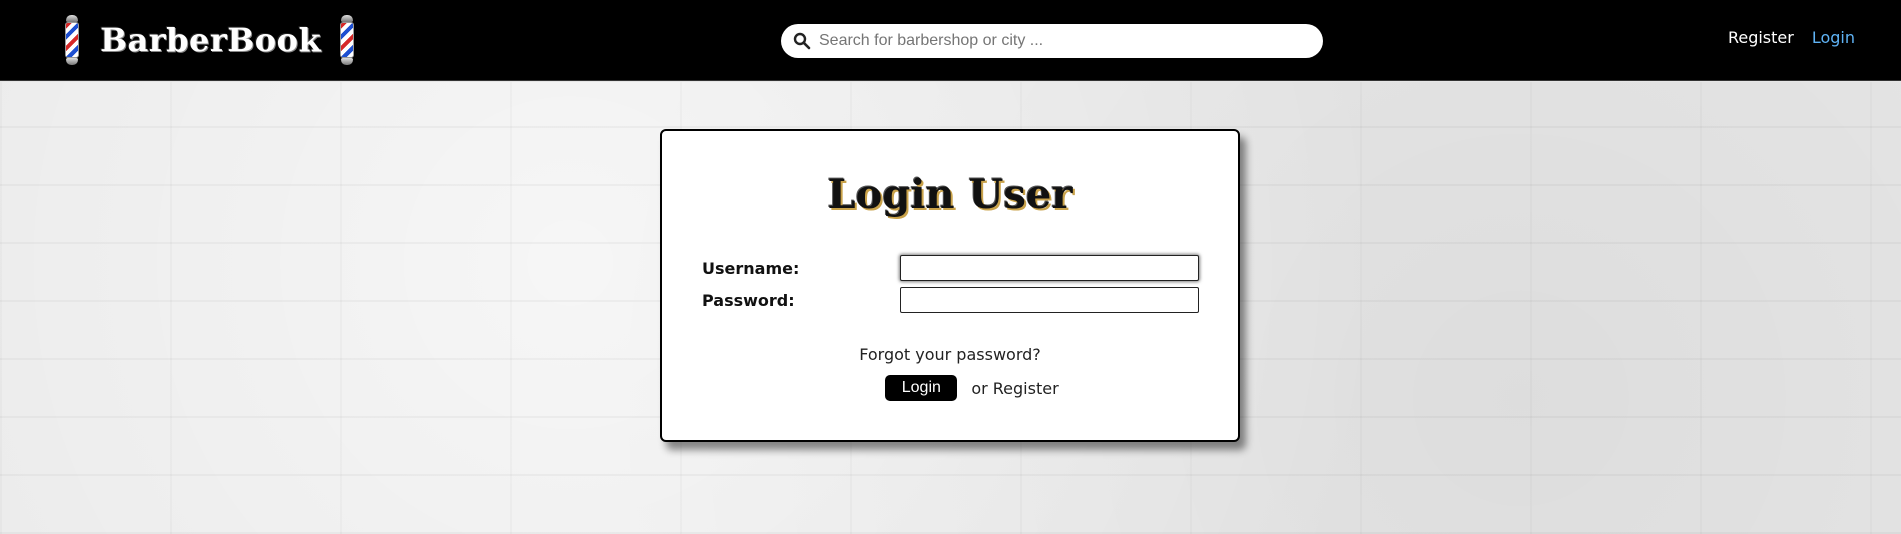 The width and height of the screenshot is (1901, 534). I want to click on login-button: Login, so click(921, 388).